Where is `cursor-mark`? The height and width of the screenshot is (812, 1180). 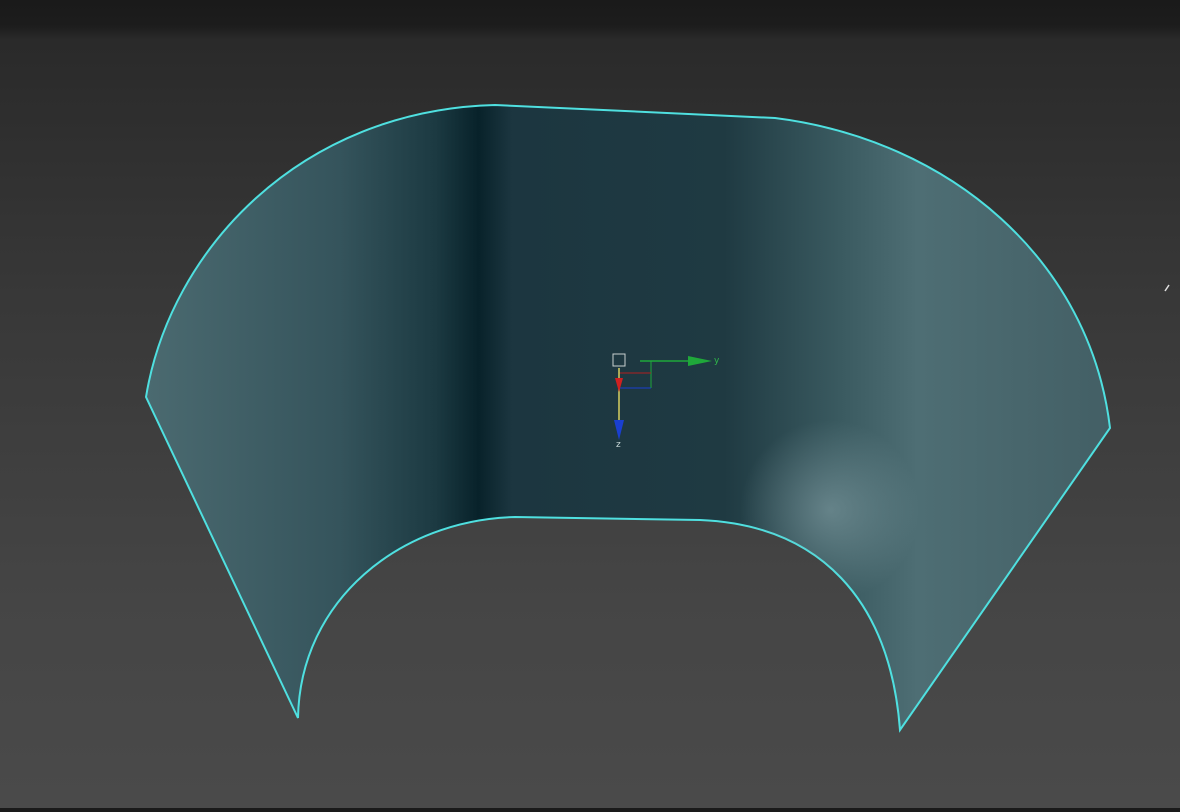 cursor-mark is located at coordinates (1167, 288).